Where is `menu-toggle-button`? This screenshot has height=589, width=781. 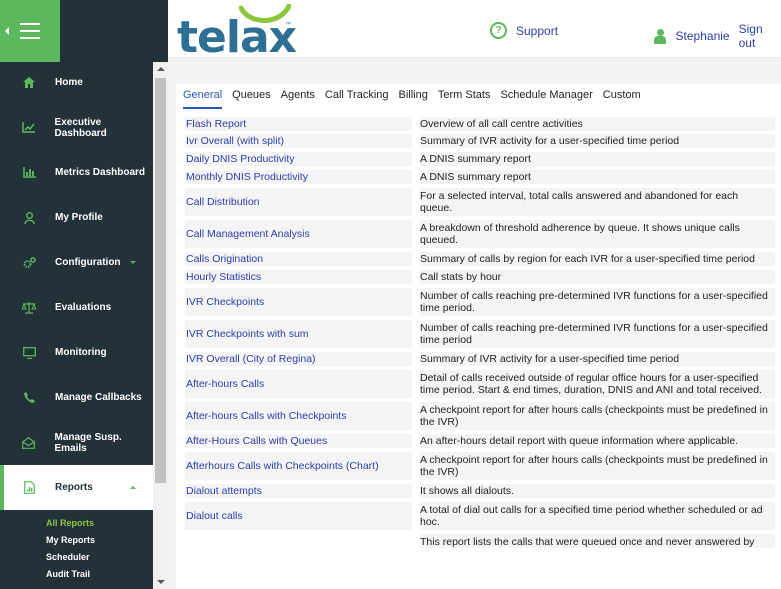
menu-toggle-button is located at coordinates (30, 31).